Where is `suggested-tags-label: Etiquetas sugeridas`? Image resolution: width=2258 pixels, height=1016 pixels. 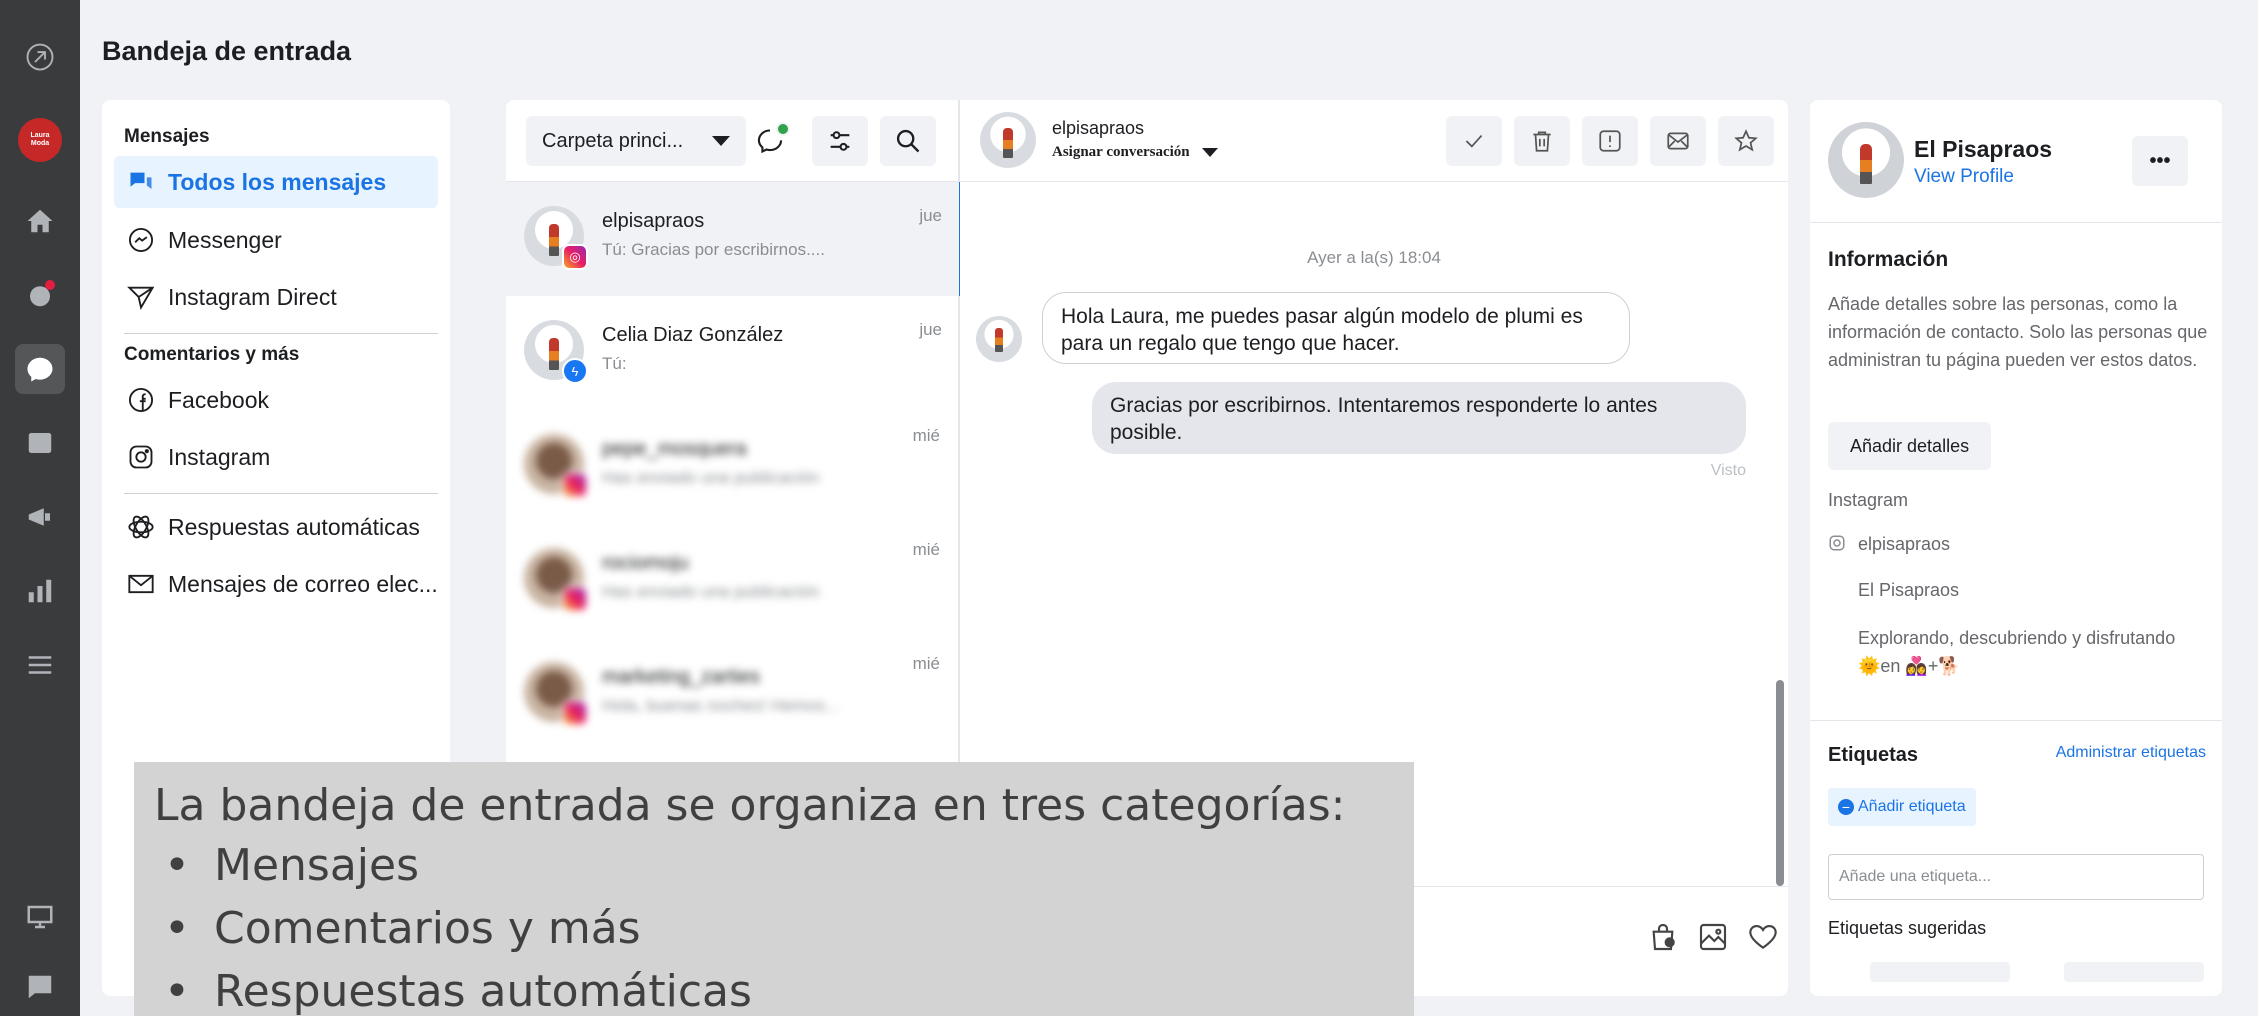
suggested-tags-label: Etiquetas sugeridas is located at coordinates (1907, 928).